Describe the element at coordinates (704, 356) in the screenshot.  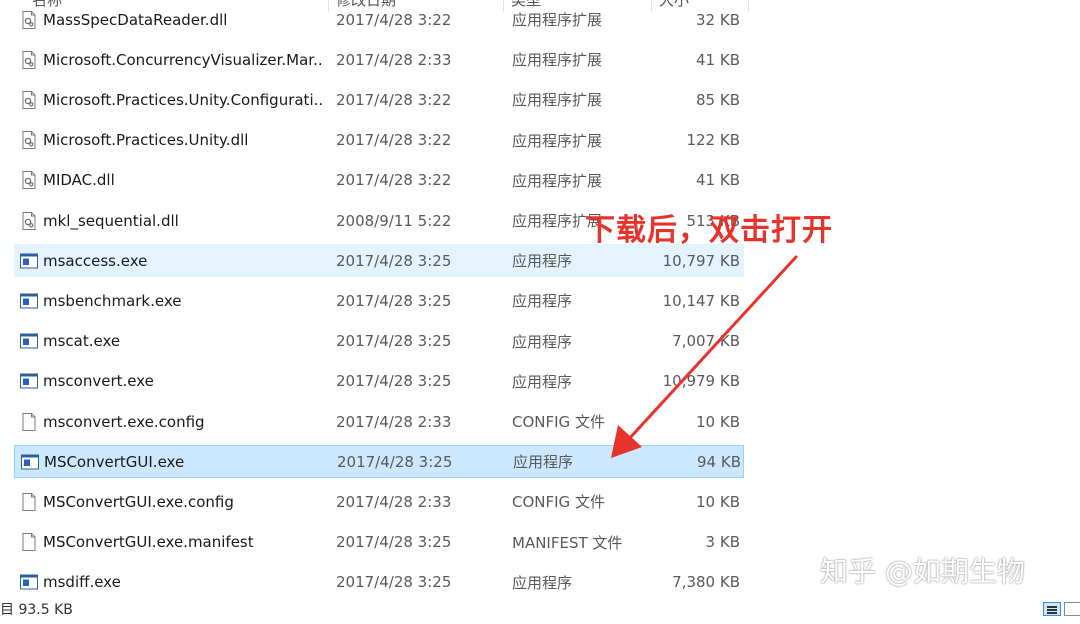
I see `annotation-arrow` at that location.